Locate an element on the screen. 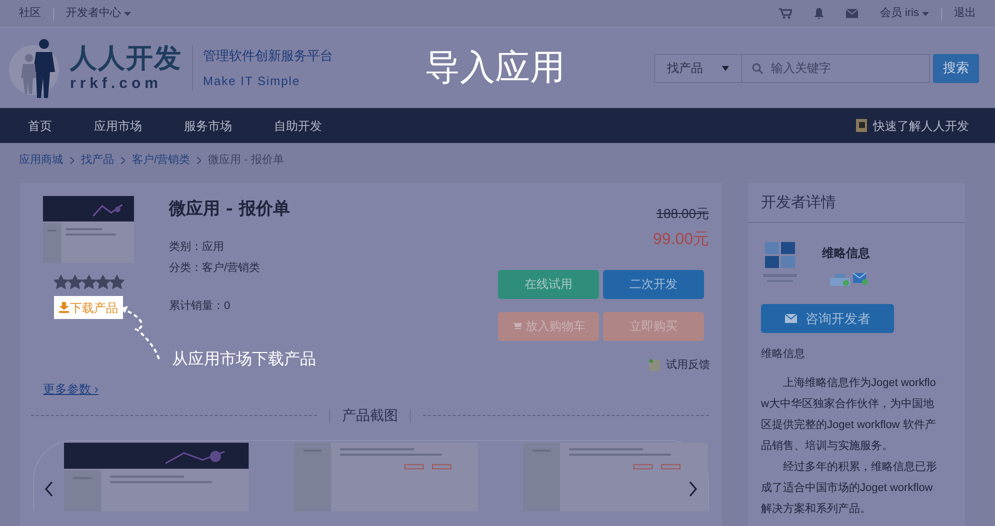 The image size is (995, 526). nav-link: 首页 is located at coordinates (40, 125).